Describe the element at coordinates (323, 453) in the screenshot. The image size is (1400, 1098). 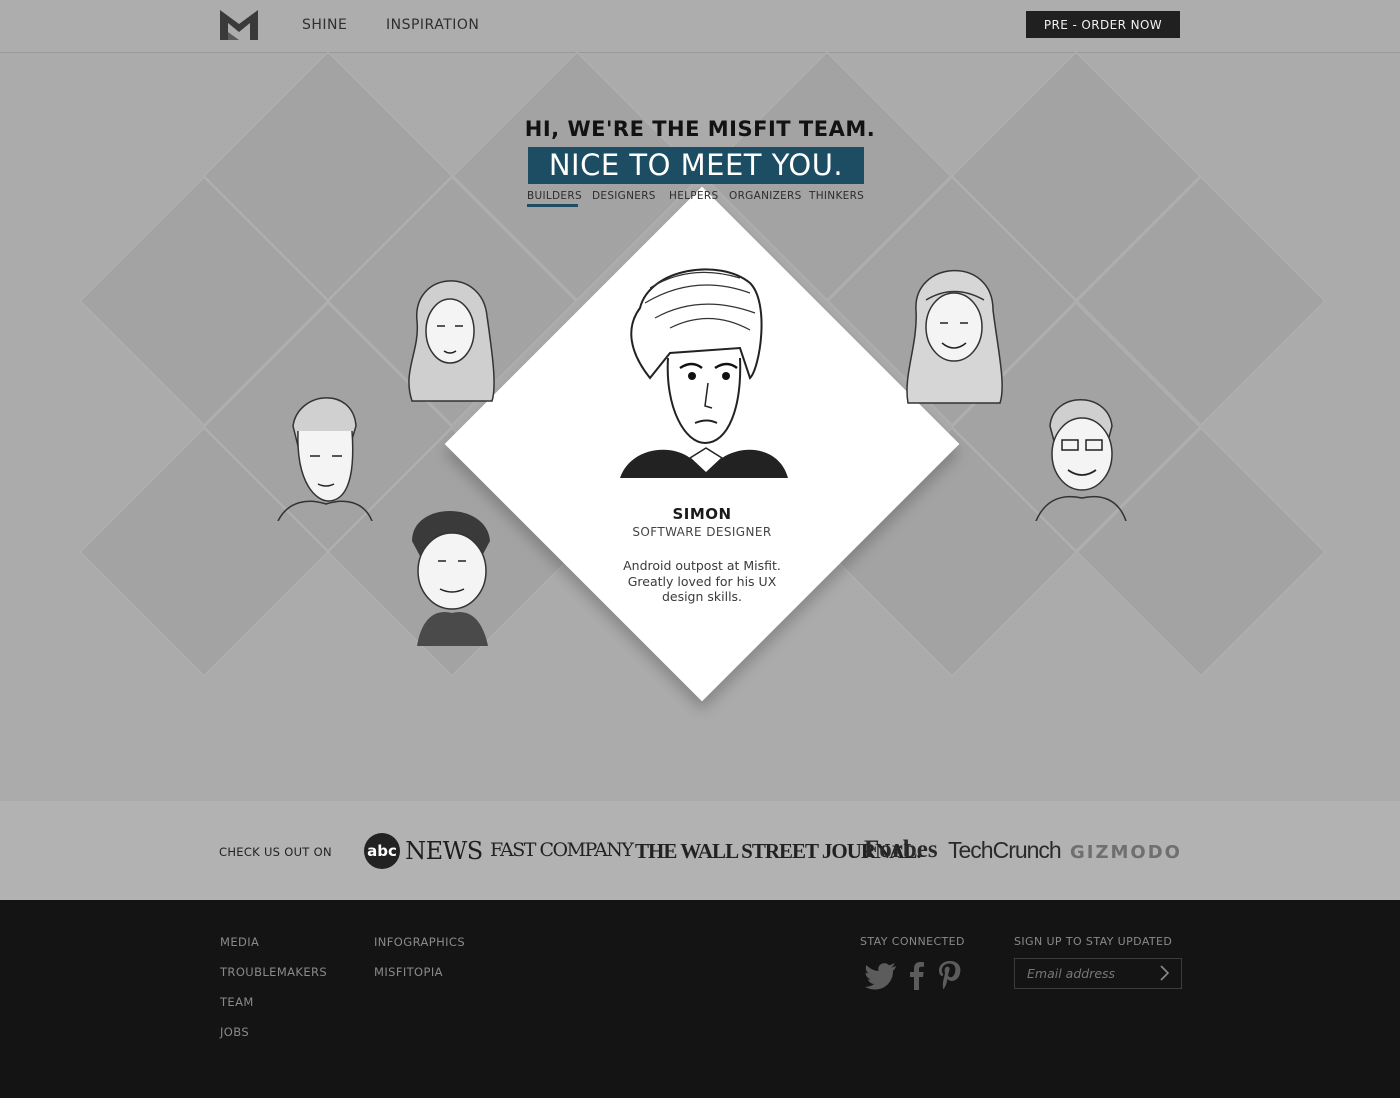
I see `team-portrait-man-wavy-hair` at that location.